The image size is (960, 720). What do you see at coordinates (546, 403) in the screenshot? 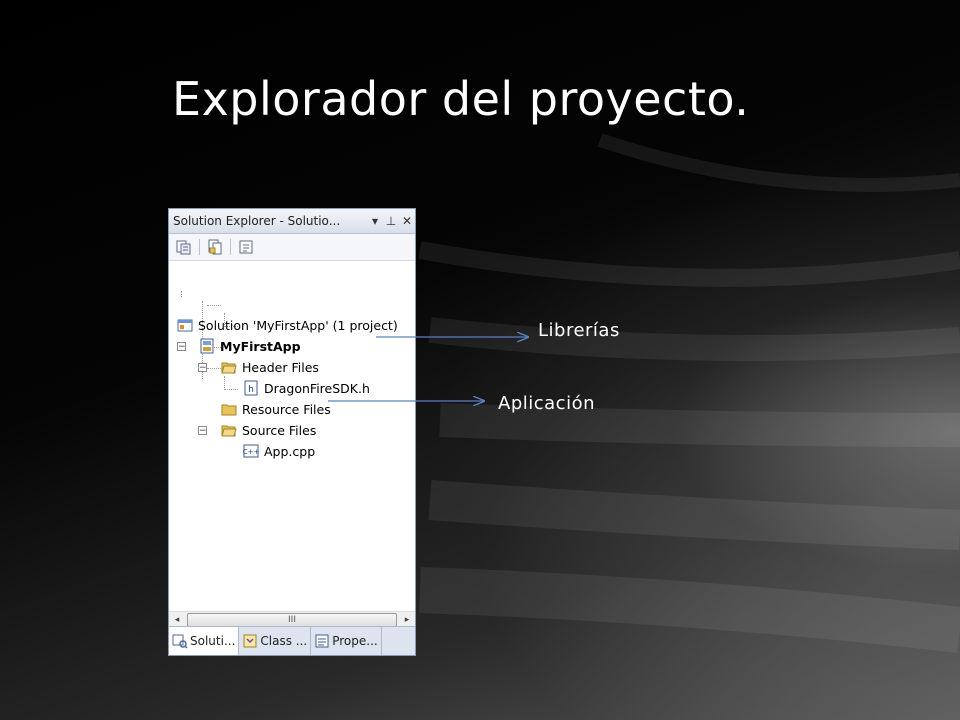
I see `annotation-aplicacion: Aplicación` at bounding box center [546, 403].